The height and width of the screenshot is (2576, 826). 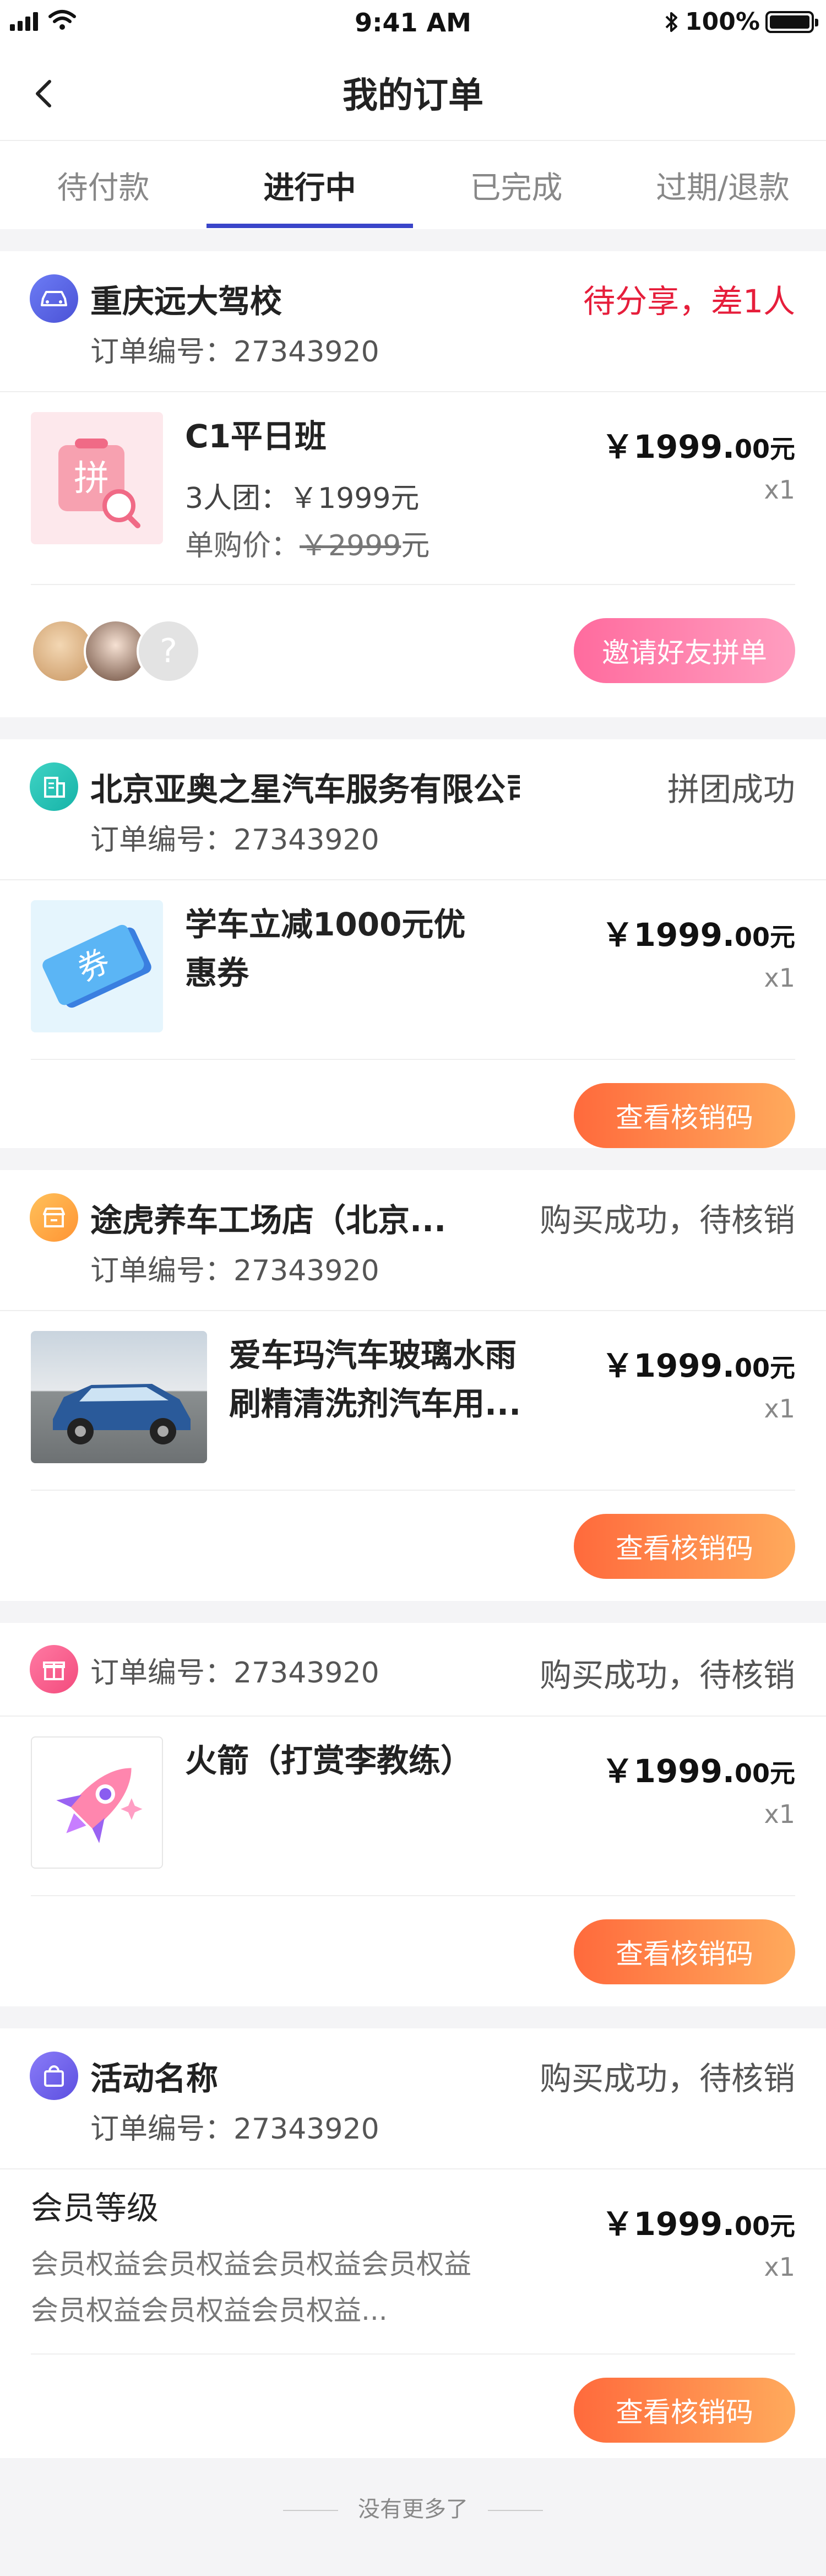 I want to click on single-price-label: 单购价：, so click(x=242, y=545).